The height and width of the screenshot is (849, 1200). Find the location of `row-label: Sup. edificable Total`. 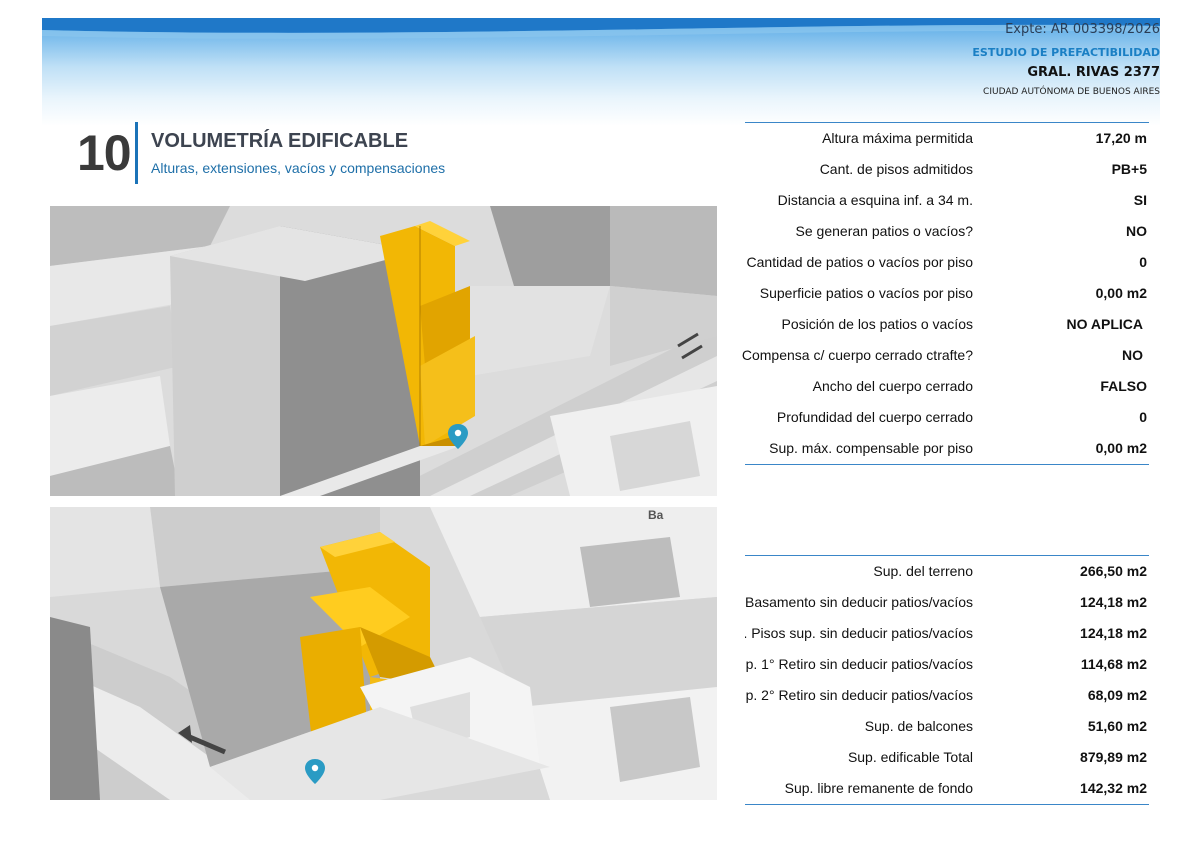

row-label: Sup. edificable Total is located at coordinates (910, 757).